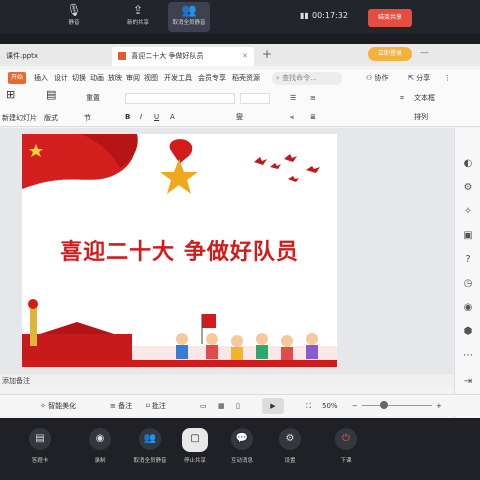  I want to click on menu-vip: 会员专享, so click(212, 78).